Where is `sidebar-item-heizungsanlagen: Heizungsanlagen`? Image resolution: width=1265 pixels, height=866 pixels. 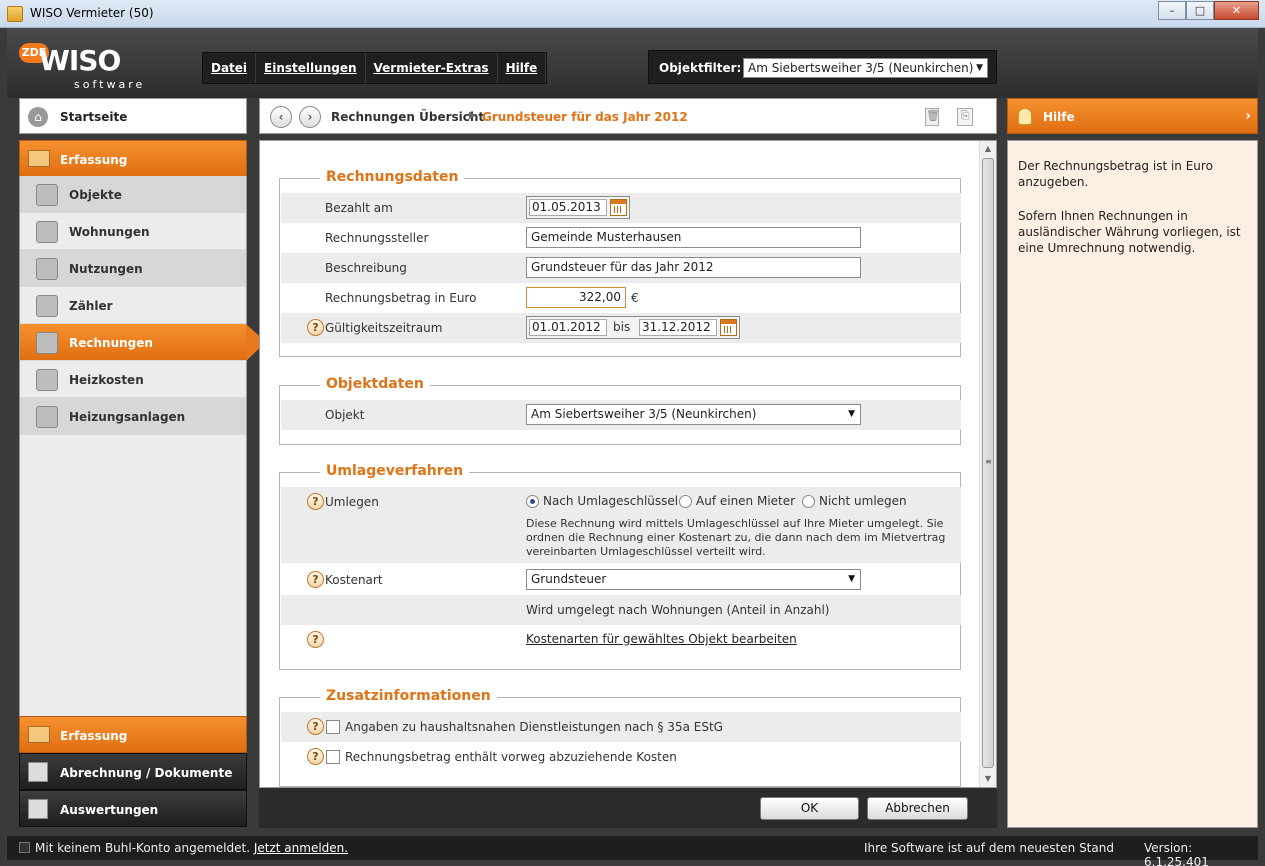
sidebar-item-heizungsanlagen: Heizungsanlagen is located at coordinates (133, 416).